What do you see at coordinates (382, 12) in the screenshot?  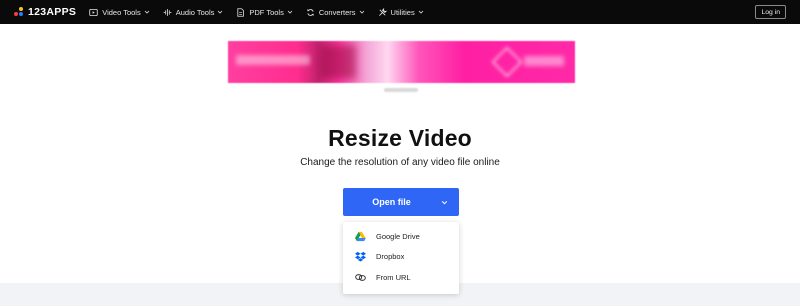 I see `tools-icon` at bounding box center [382, 12].